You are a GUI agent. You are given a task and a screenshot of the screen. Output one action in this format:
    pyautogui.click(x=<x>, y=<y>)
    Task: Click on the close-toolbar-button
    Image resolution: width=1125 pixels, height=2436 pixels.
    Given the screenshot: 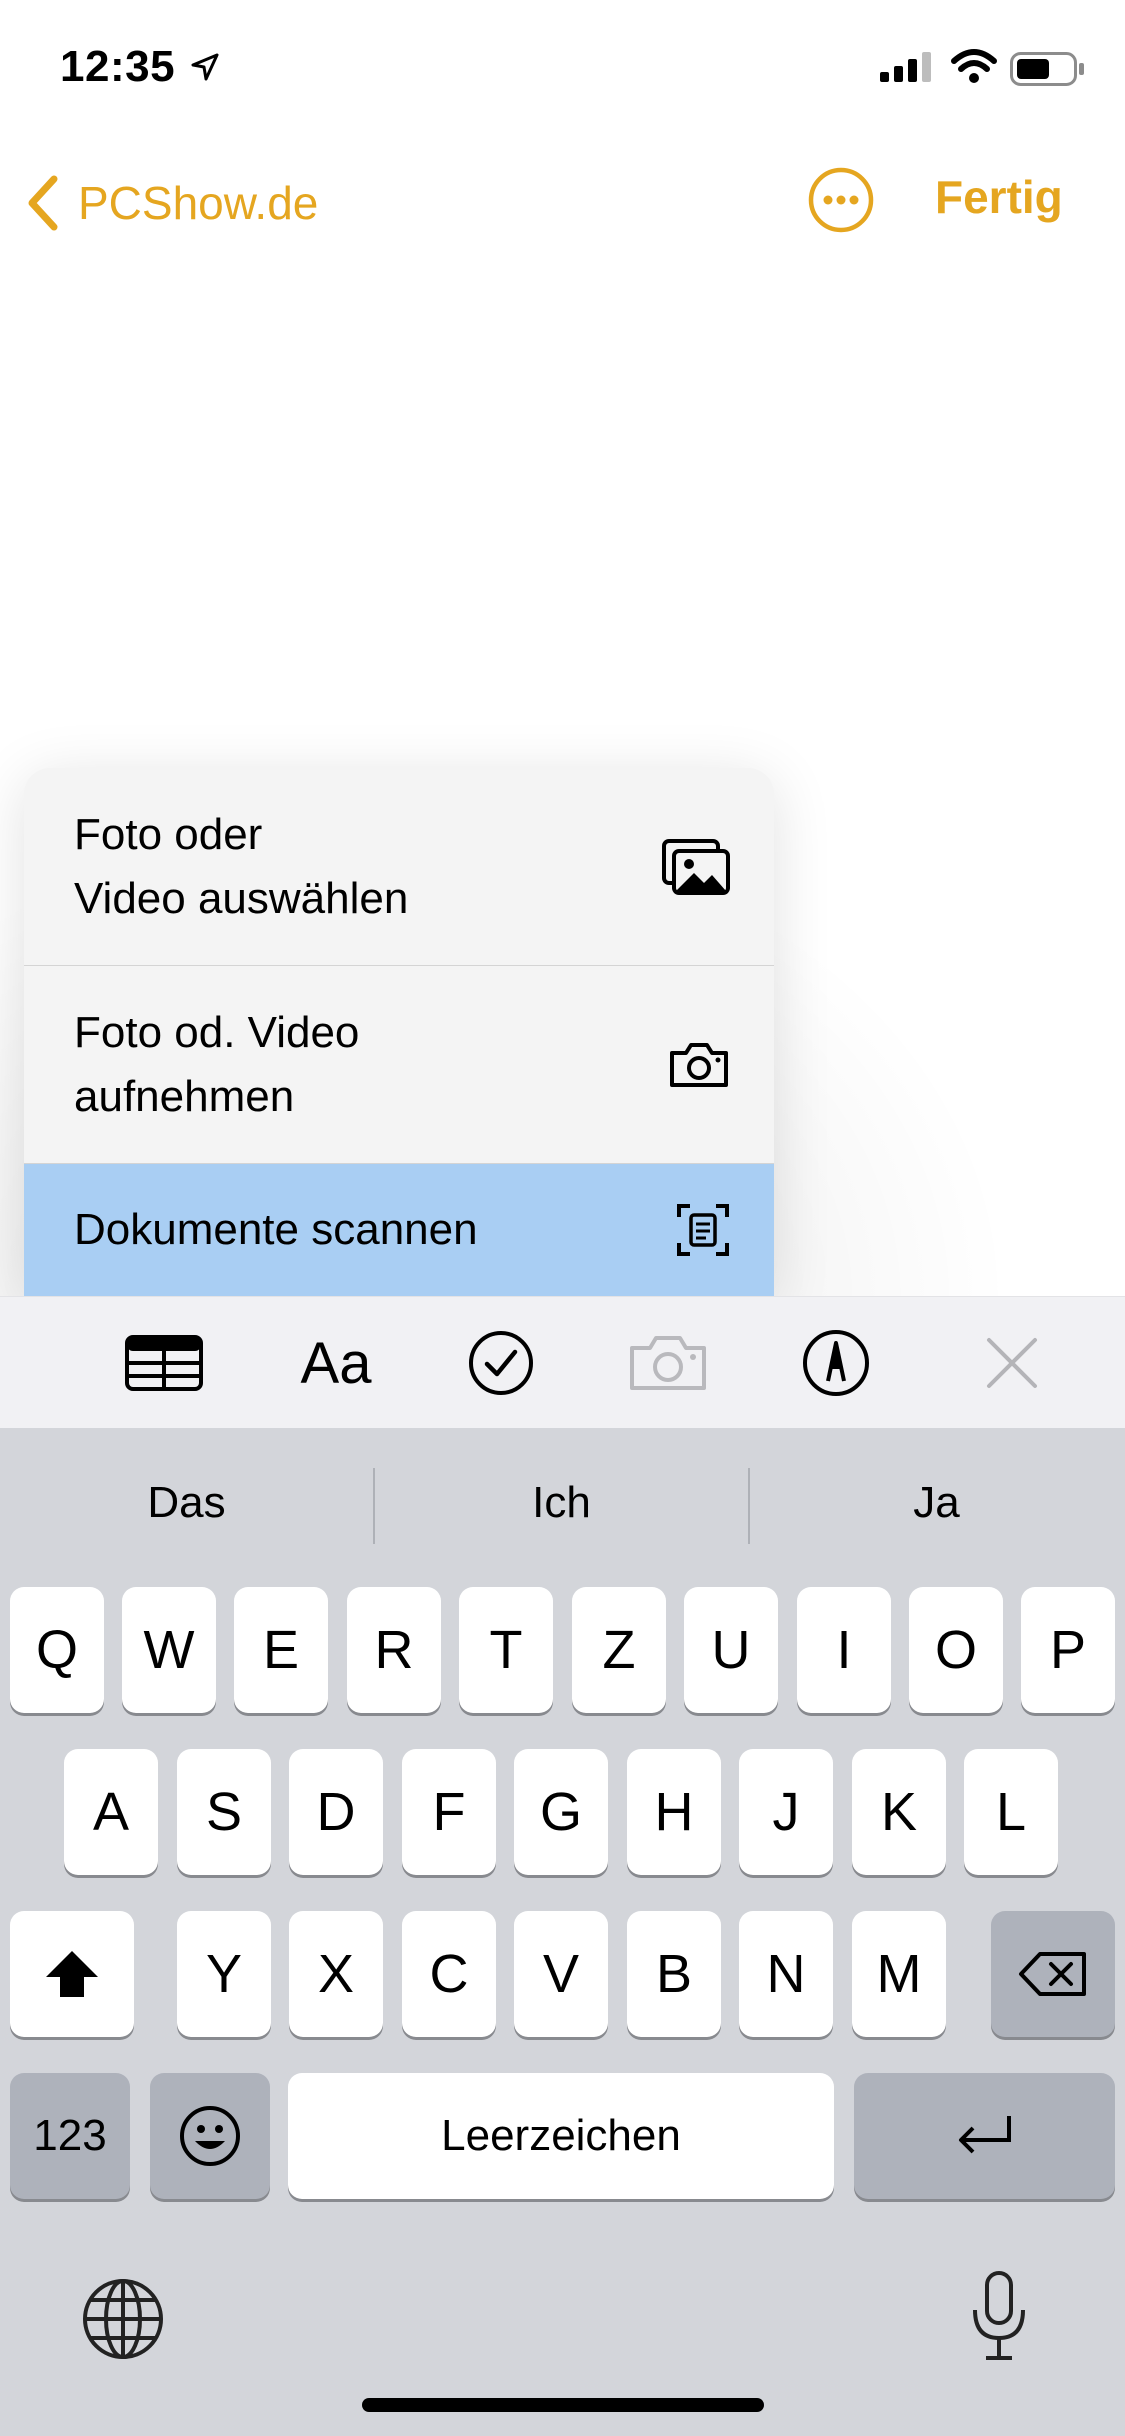 What is the action you would take?
    pyautogui.click(x=1012, y=1363)
    